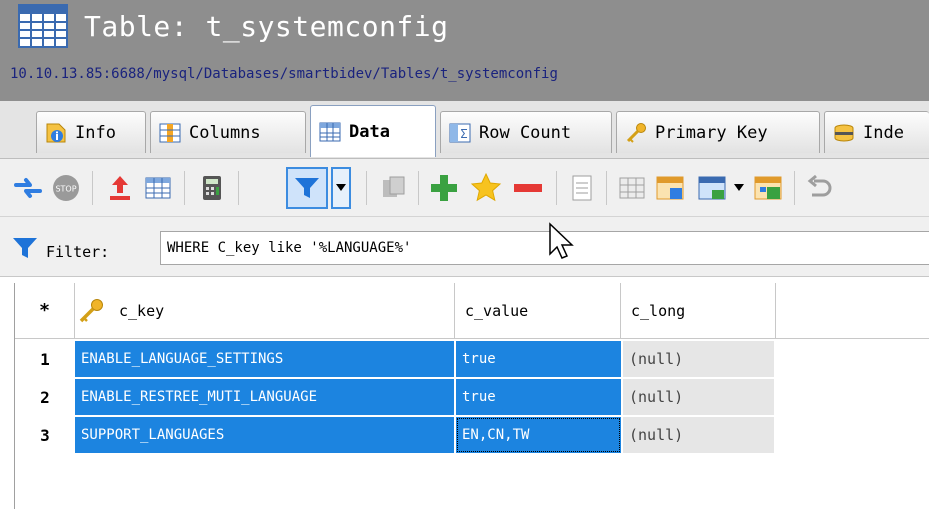 The width and height of the screenshot is (929, 509). Describe the element at coordinates (95, 132) in the screenshot. I see `tab-info-label: Info` at that location.